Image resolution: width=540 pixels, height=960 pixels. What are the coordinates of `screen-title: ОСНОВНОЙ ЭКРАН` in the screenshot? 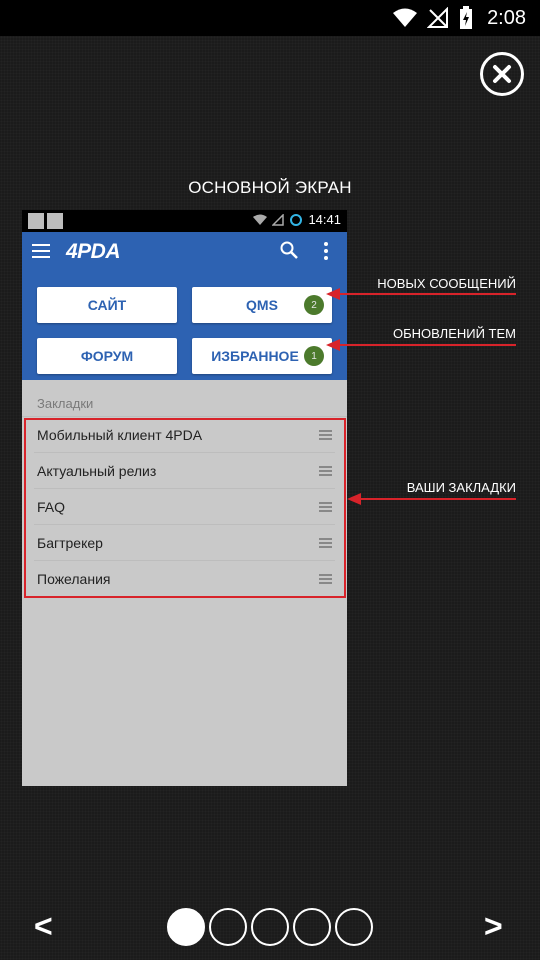 It's located at (270, 187).